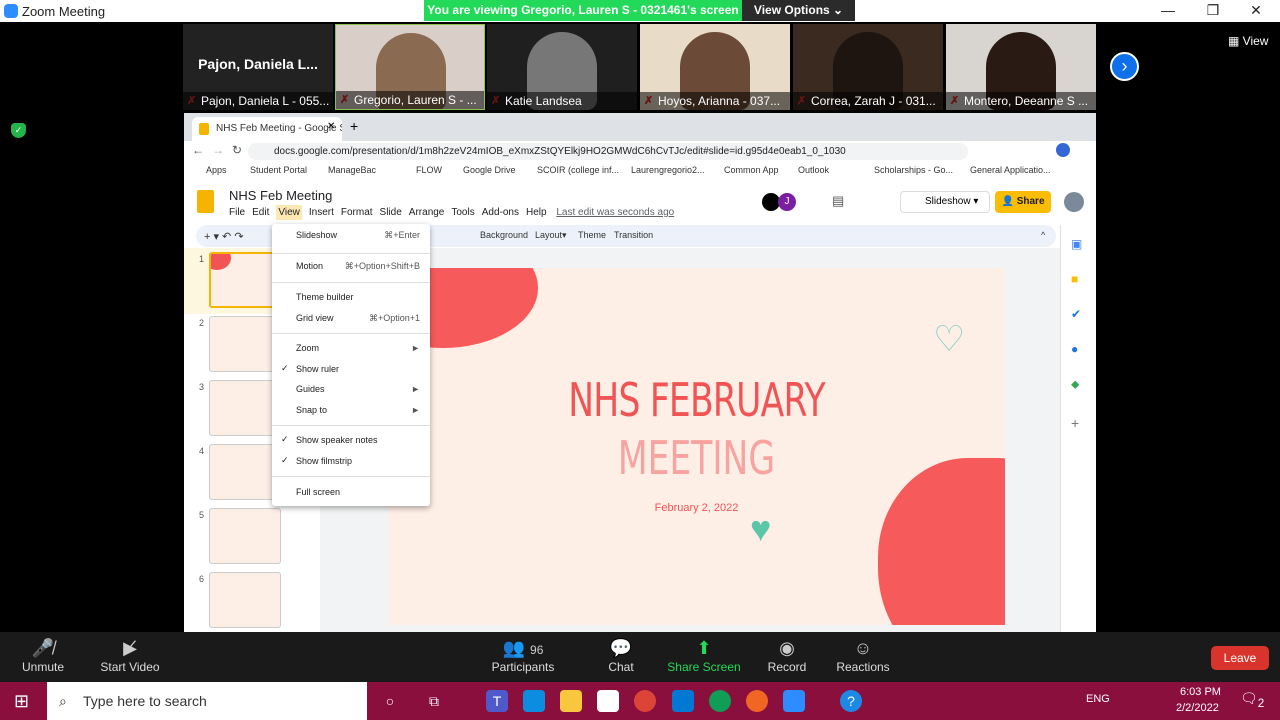 The image size is (1280, 720). What do you see at coordinates (1098, 699) in the screenshot?
I see `language-indicator: ENG` at bounding box center [1098, 699].